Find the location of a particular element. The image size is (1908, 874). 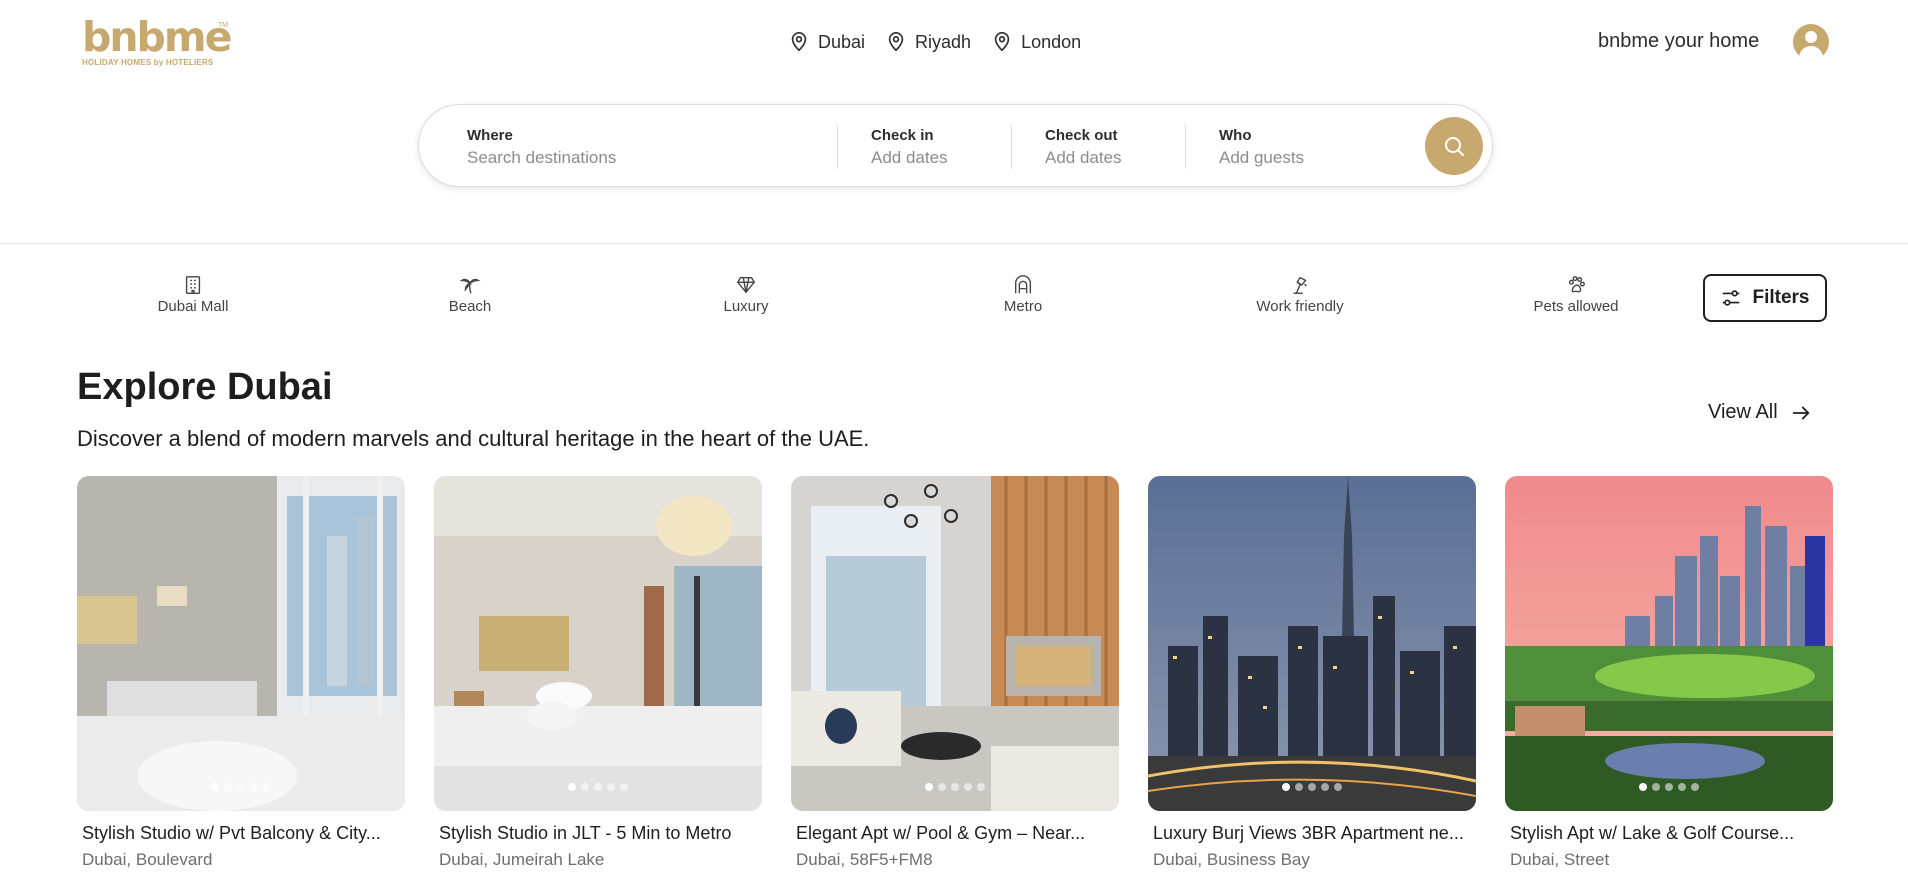

section-title: Explore Dubai is located at coordinates (205, 387).